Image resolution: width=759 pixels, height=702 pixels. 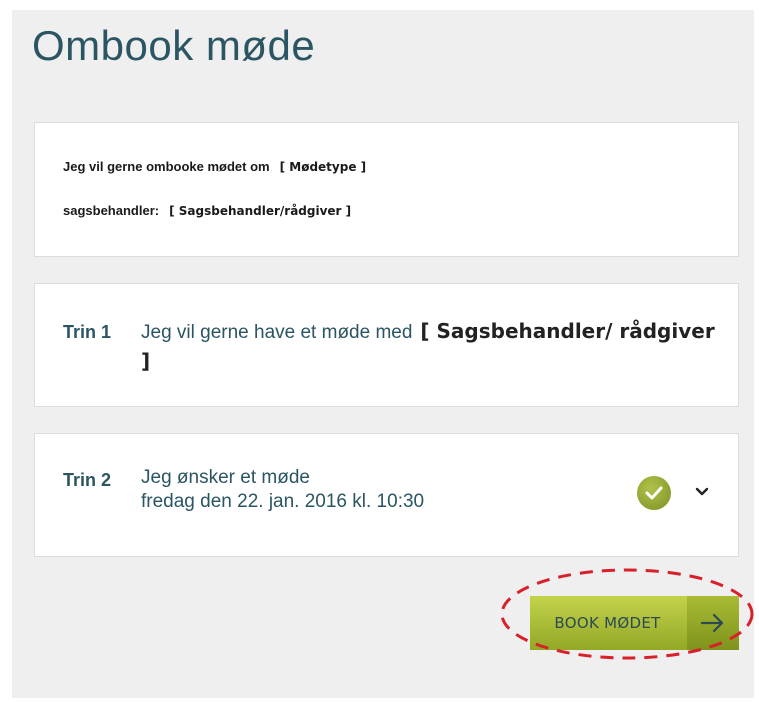 I want to click on info-text: sagsbehandler:, so click(x=111, y=210).